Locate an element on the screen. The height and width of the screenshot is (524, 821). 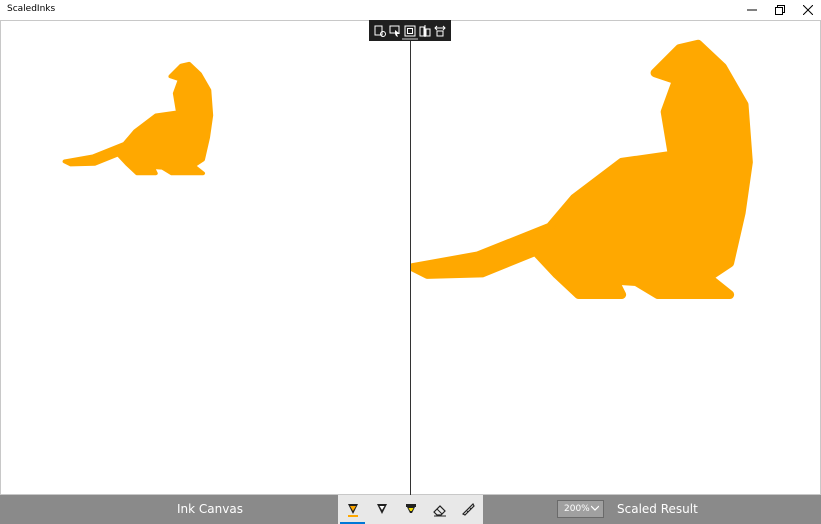
pencil-button is located at coordinates (381, 509).